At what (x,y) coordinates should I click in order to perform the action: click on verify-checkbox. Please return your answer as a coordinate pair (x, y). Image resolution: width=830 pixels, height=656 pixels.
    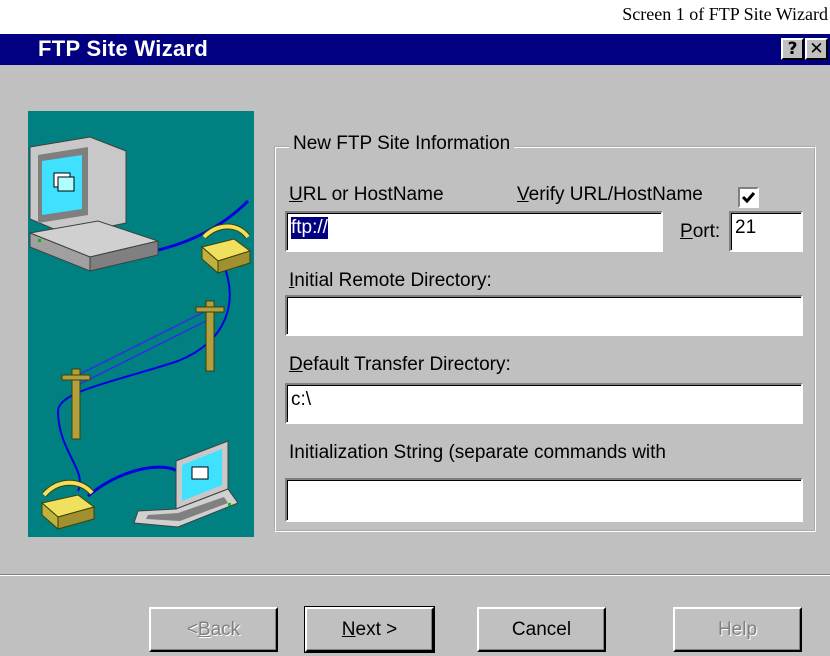
    Looking at the image, I should click on (748, 197).